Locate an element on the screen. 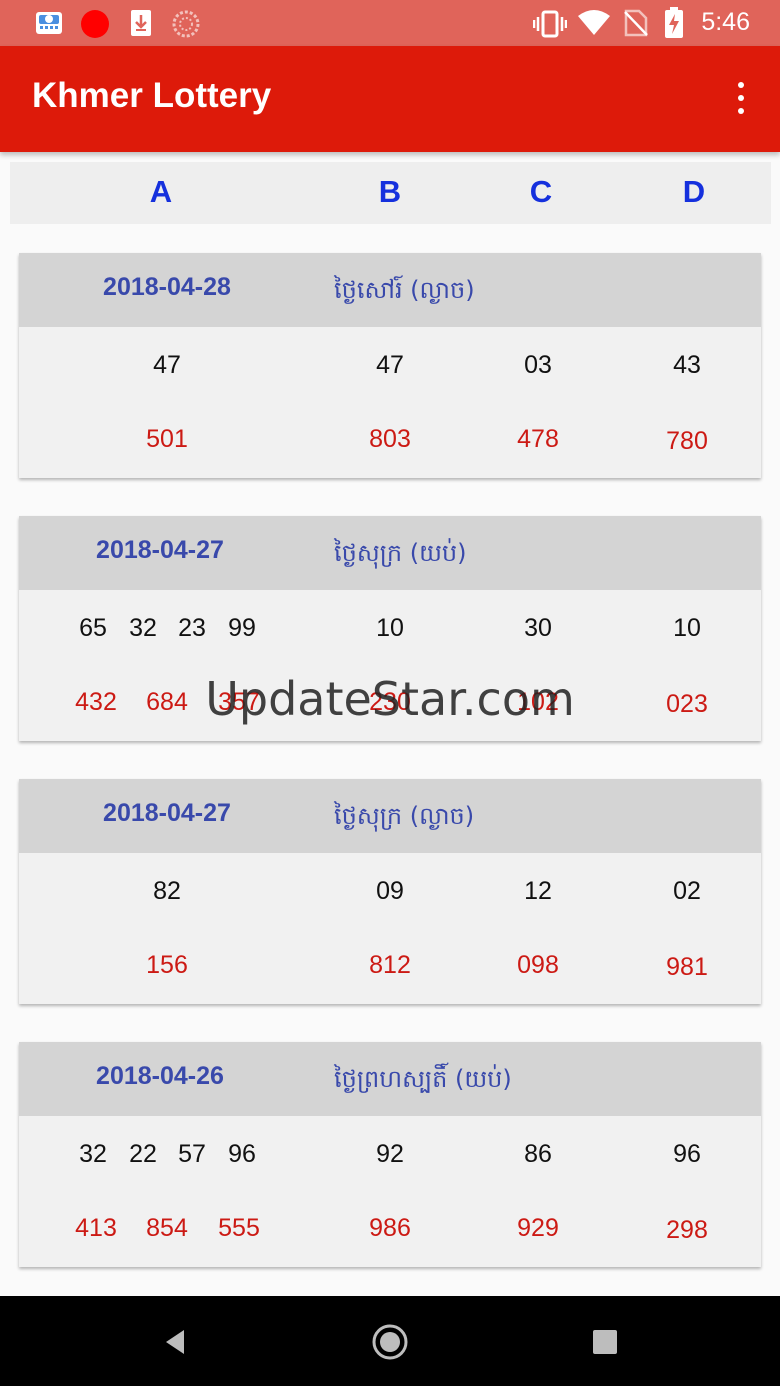 The width and height of the screenshot is (780, 1386). result-b-3digit: 812 is located at coordinates (390, 965).